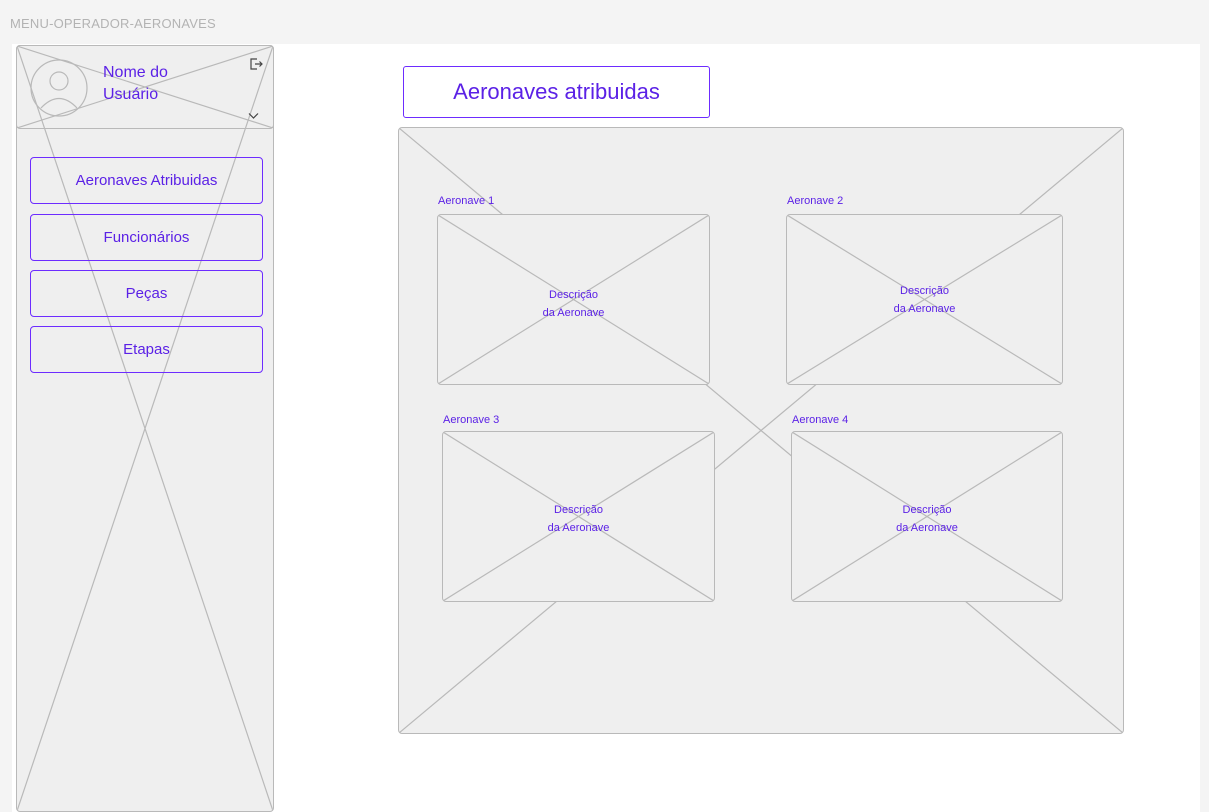  Describe the element at coordinates (471, 420) in the screenshot. I see `card-label-aeronave-3: Aeronave 3` at that location.